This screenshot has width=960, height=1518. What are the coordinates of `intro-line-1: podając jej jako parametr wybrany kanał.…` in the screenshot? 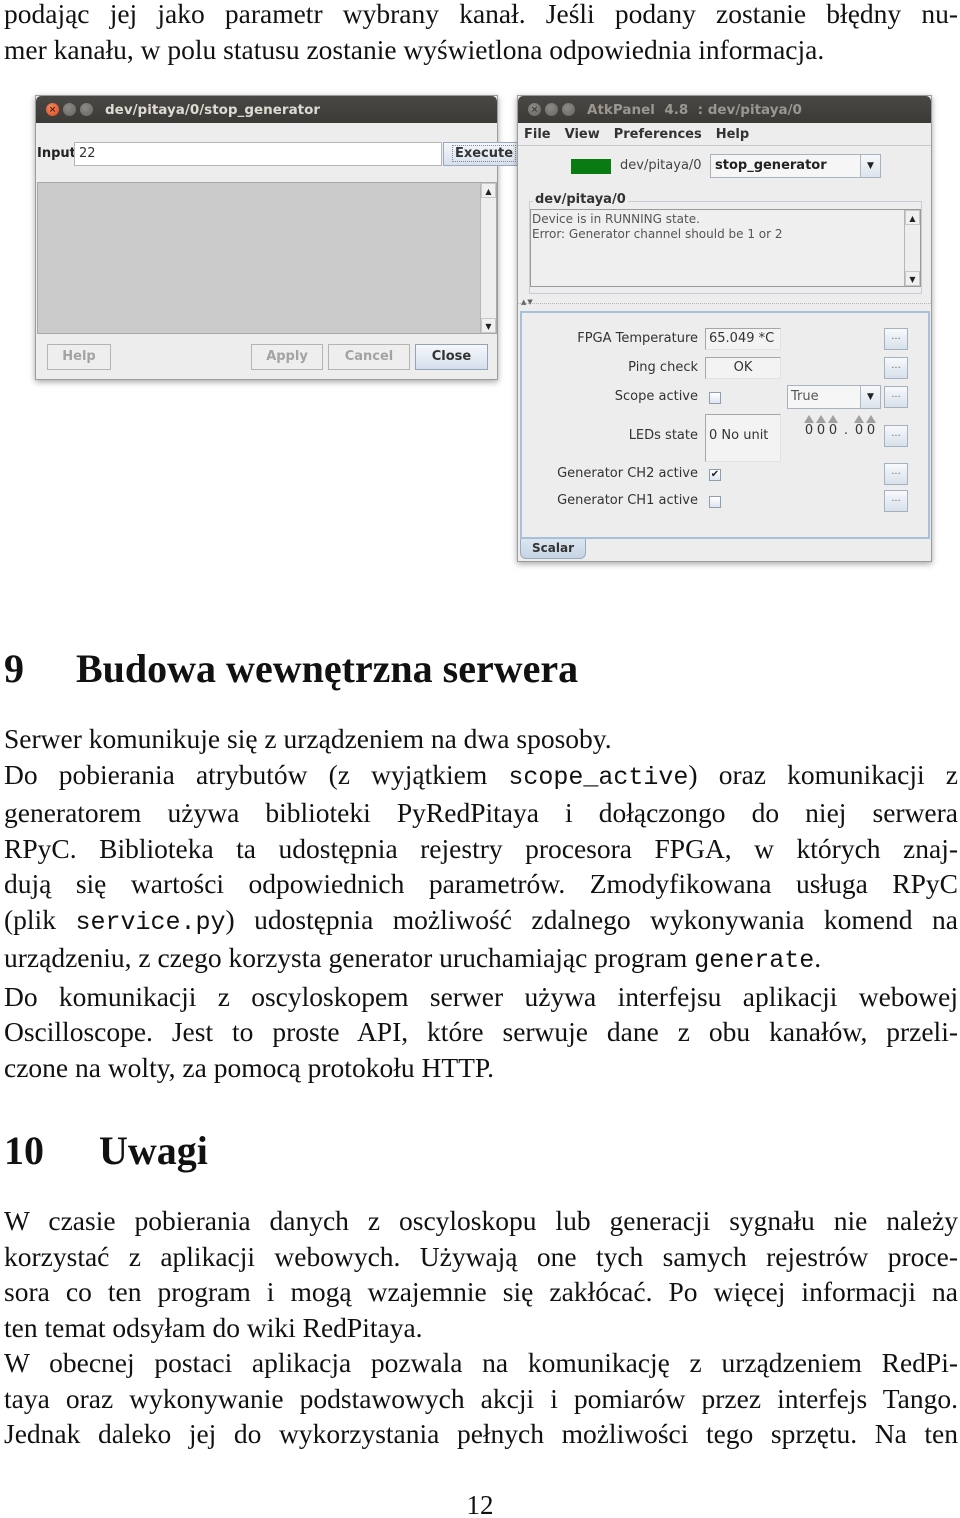 It's located at (481, 14).